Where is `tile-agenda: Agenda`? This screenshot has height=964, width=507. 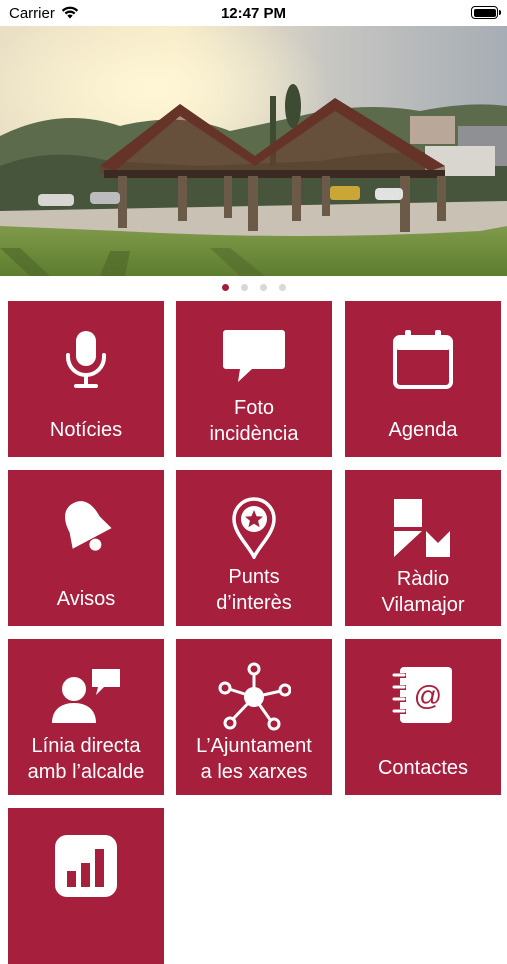 tile-agenda: Agenda is located at coordinates (423, 379).